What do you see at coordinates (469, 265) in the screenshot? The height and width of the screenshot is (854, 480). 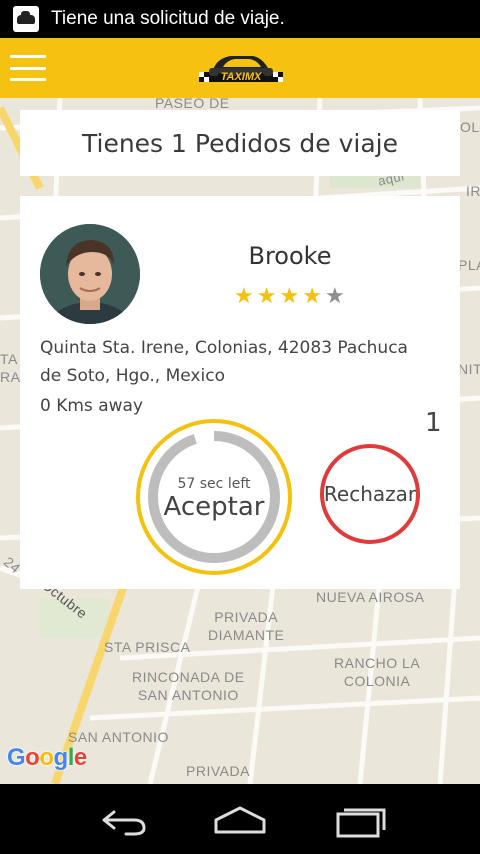 I see `map-label-pla: PLA` at bounding box center [469, 265].